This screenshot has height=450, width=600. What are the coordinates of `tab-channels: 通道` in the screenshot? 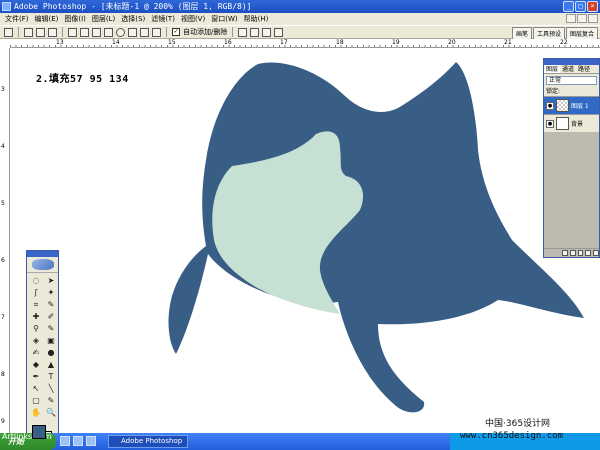 It's located at (568, 69).